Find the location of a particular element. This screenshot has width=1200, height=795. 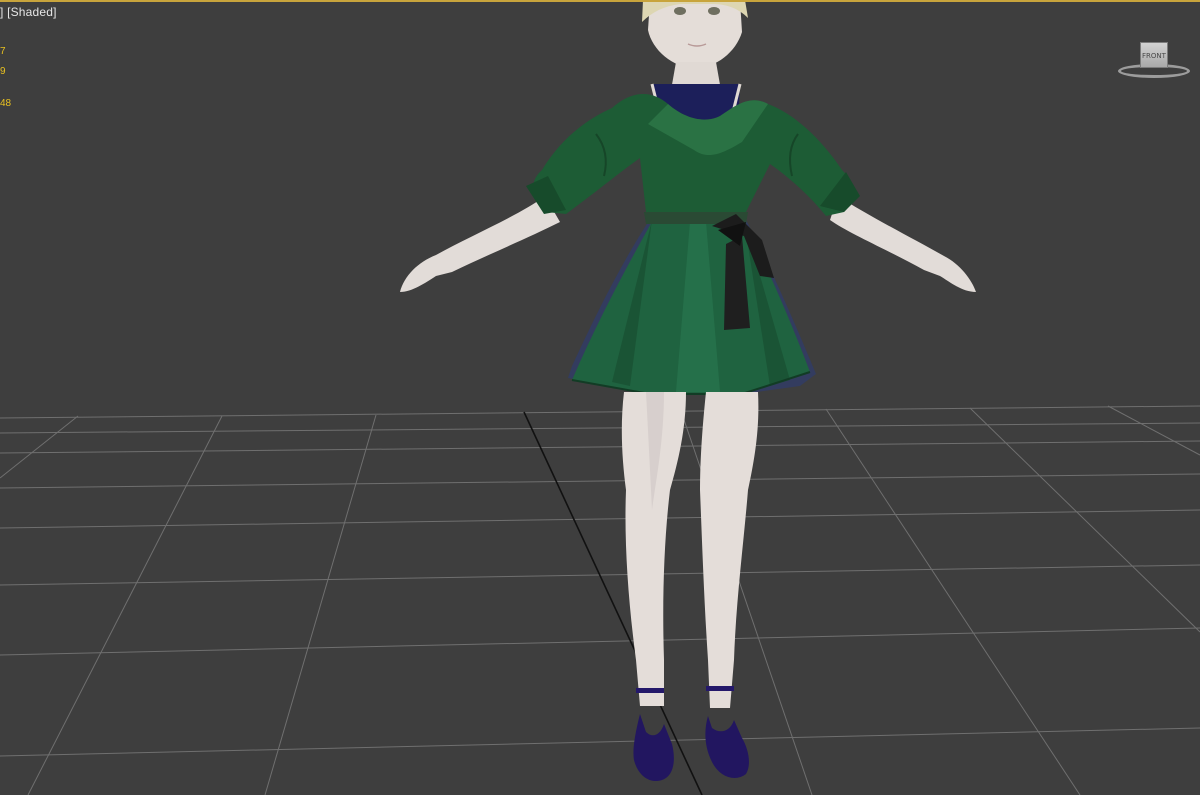

skirt is located at coordinates (692, 305).